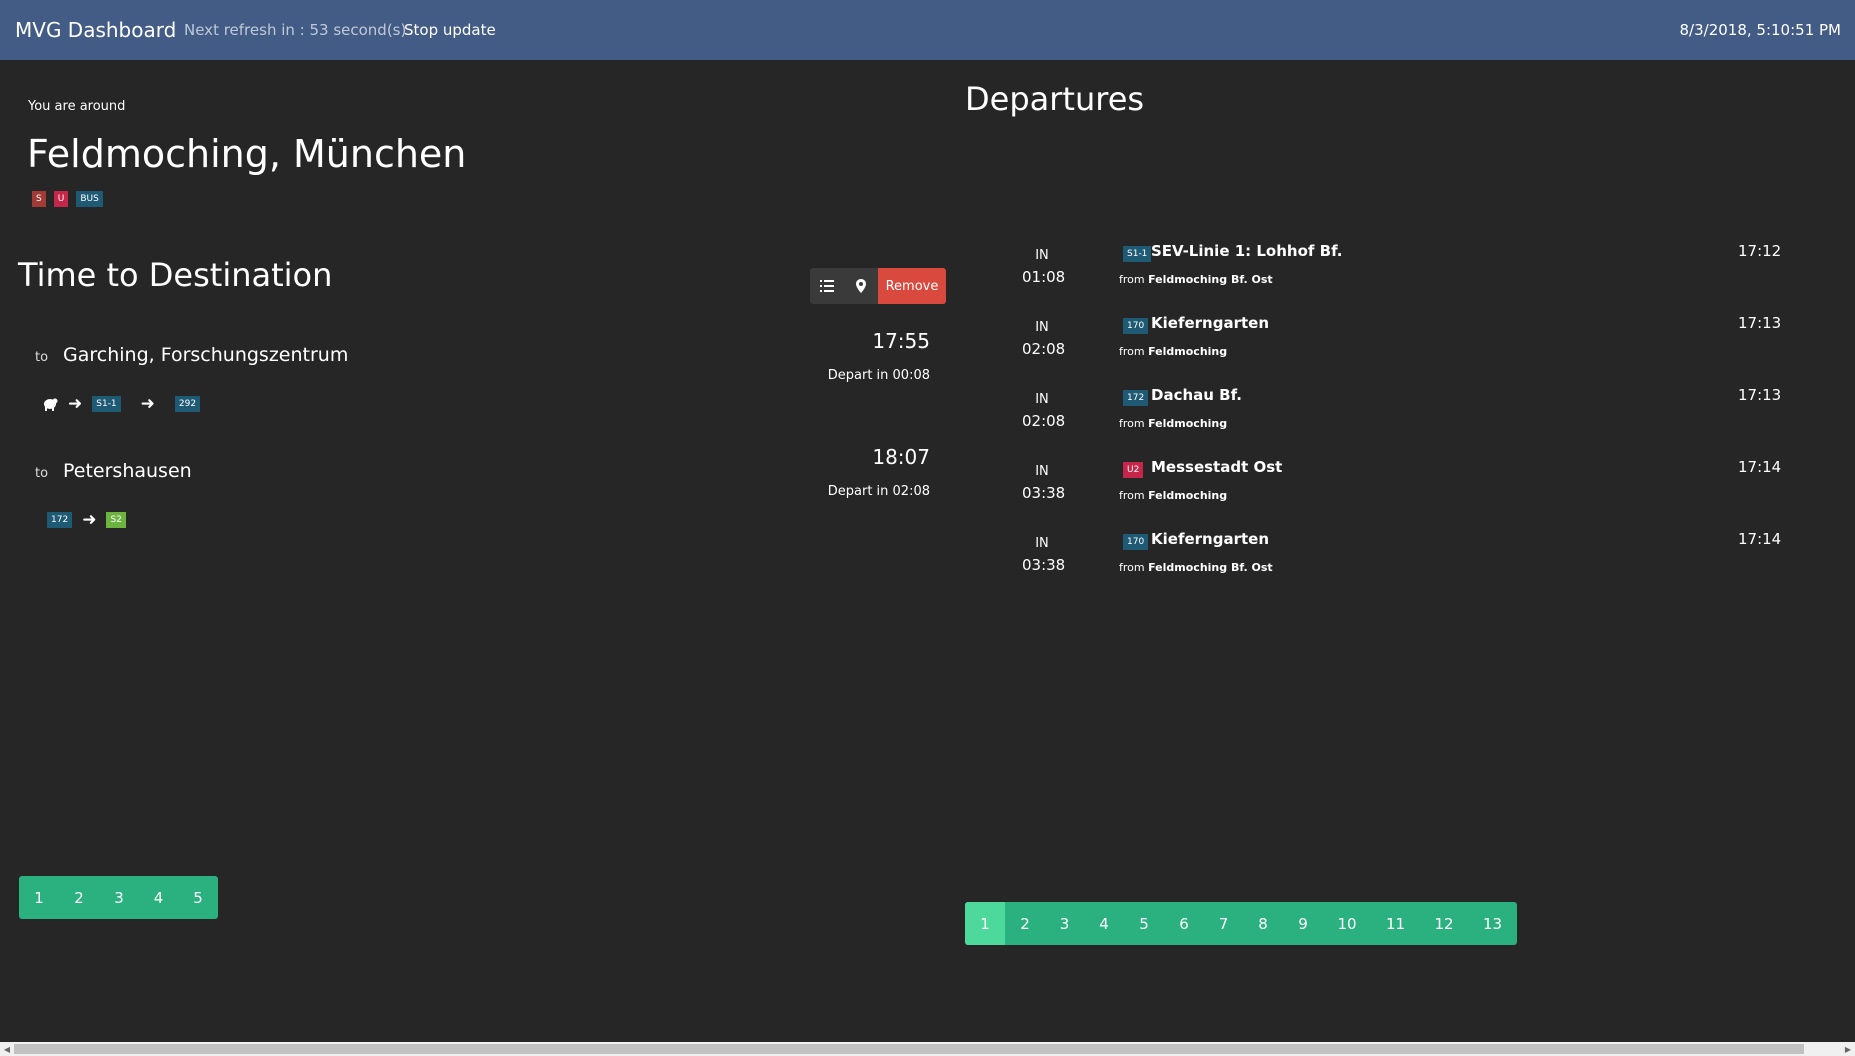  Describe the element at coordinates (450, 30) in the screenshot. I see `stop-update-link: Stop update` at that location.